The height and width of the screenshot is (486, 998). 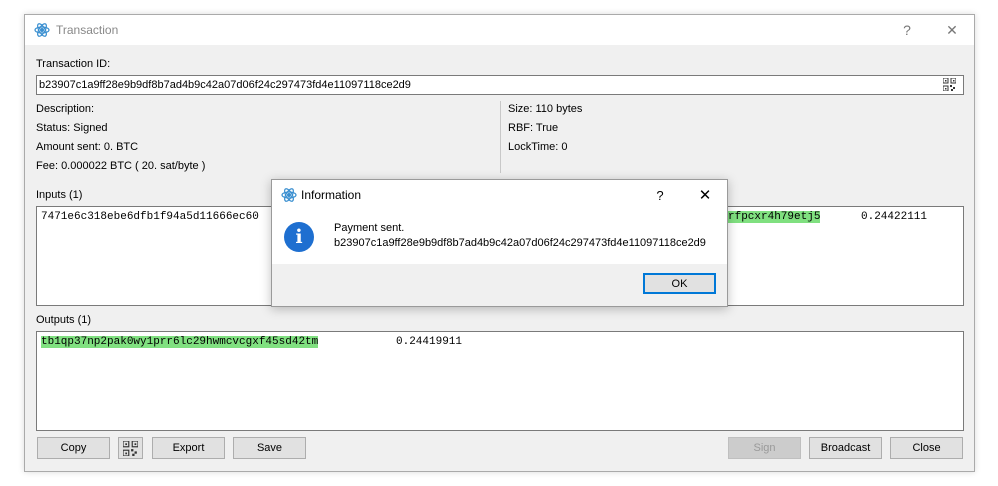 What do you see at coordinates (500, 137) in the screenshot?
I see `details-divider` at bounding box center [500, 137].